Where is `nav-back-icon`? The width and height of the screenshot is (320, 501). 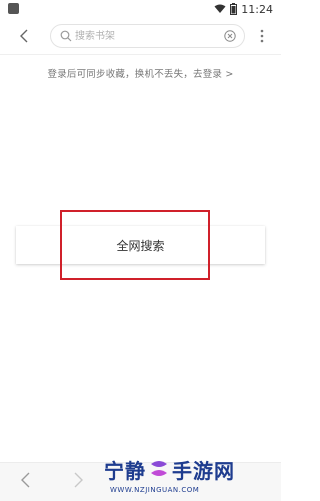
nav-back-icon is located at coordinates (26, 480).